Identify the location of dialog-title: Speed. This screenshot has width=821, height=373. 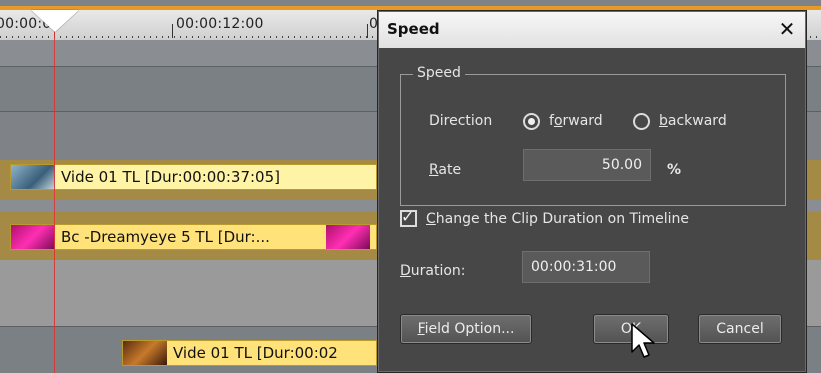
(413, 29).